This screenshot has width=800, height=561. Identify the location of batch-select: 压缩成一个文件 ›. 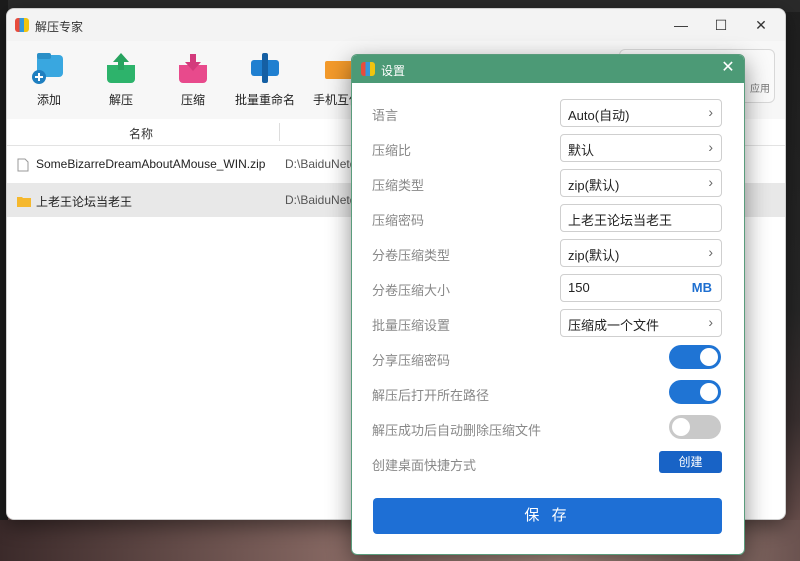
(641, 323).